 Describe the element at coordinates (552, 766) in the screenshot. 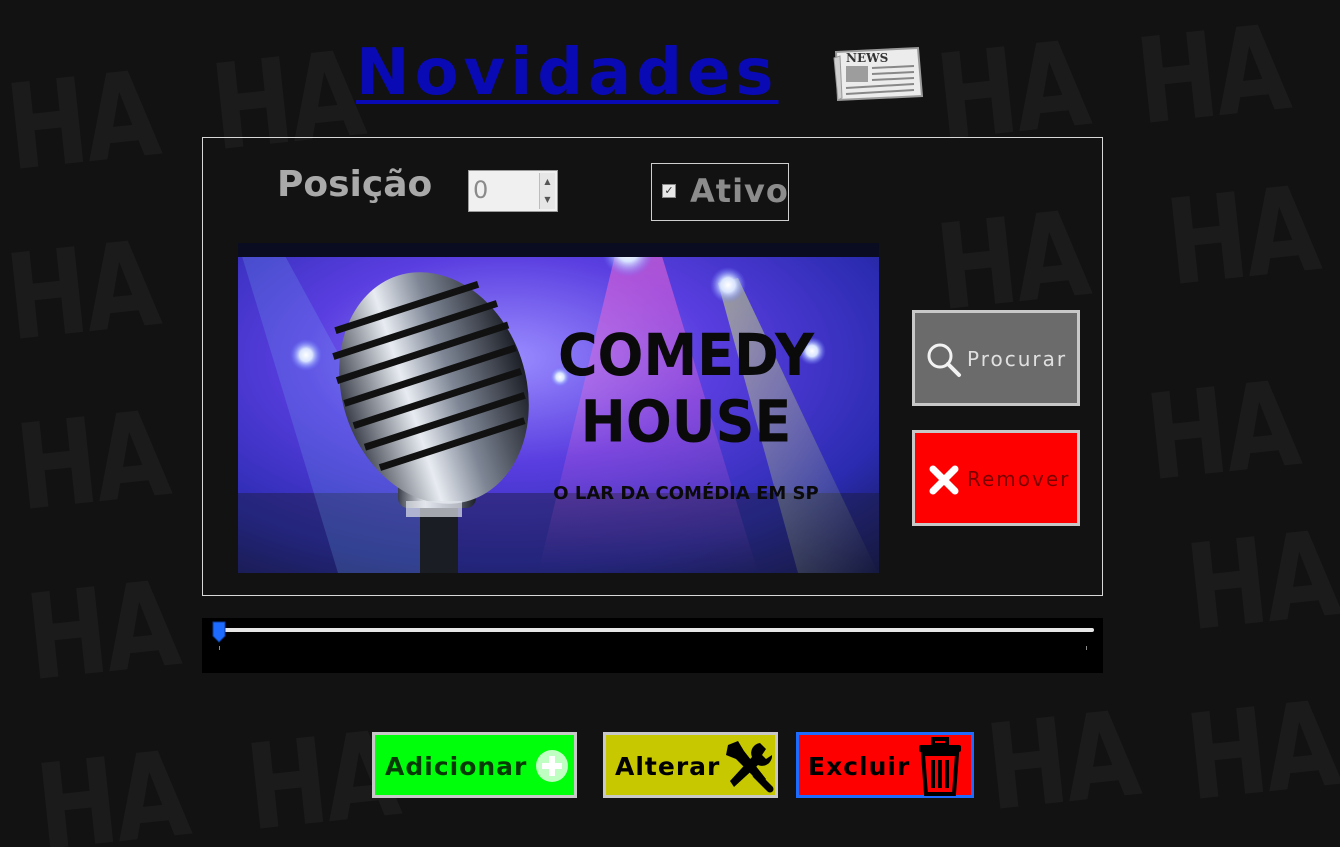

I see `plus-circle-icon` at that location.